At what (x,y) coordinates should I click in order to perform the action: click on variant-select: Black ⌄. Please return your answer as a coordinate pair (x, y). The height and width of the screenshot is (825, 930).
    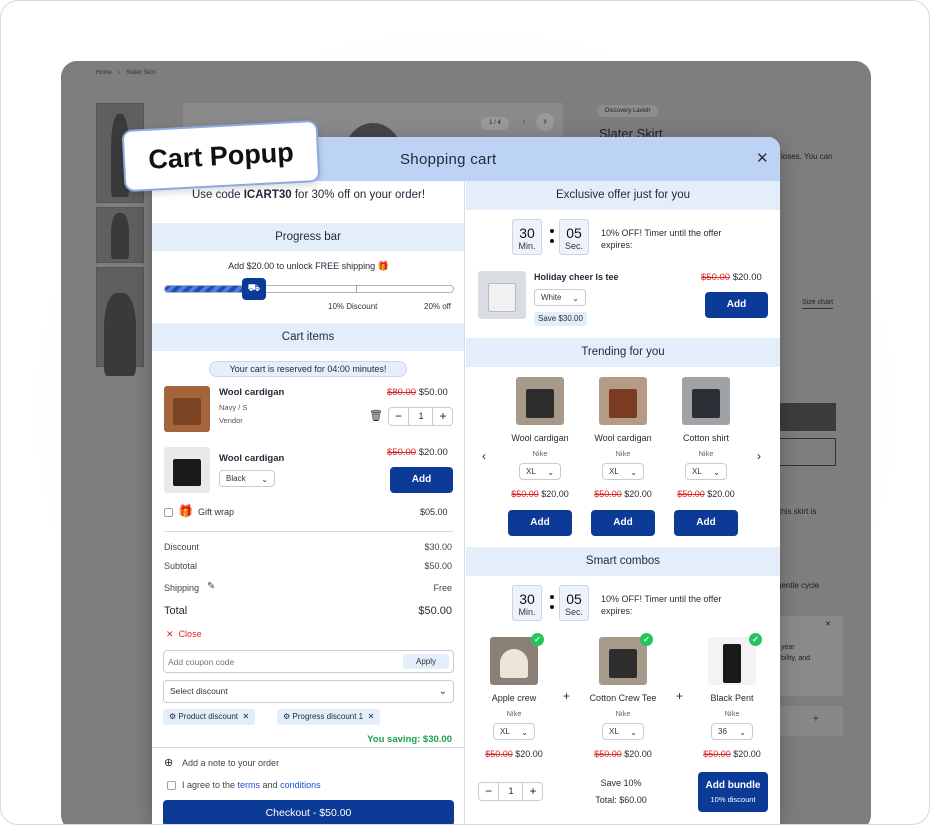
    Looking at the image, I should click on (247, 478).